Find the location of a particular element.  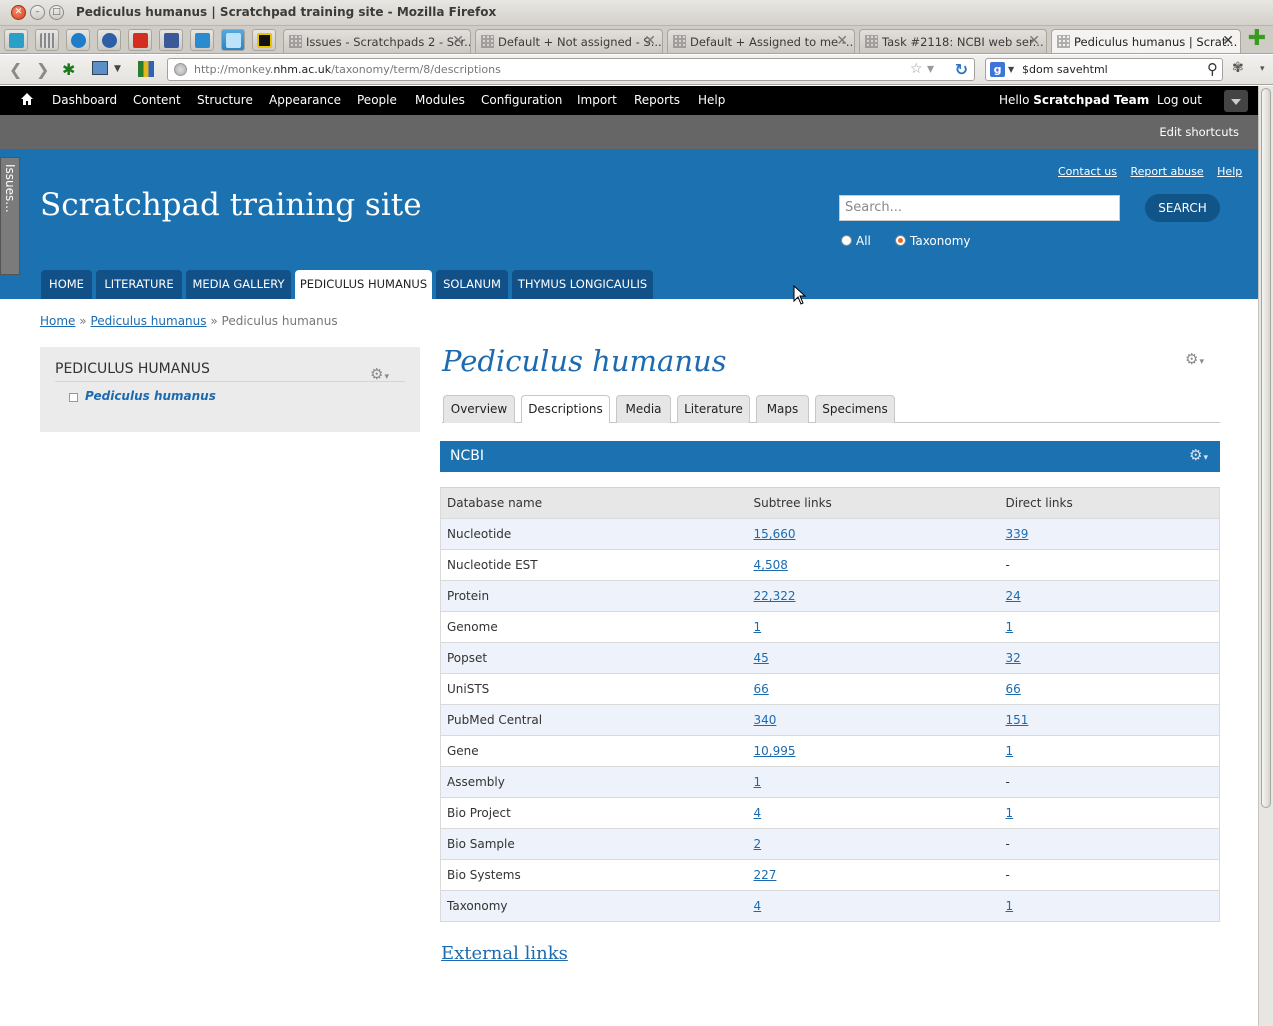

cell-subtree-links-link: 15,660 is located at coordinates (775, 534).